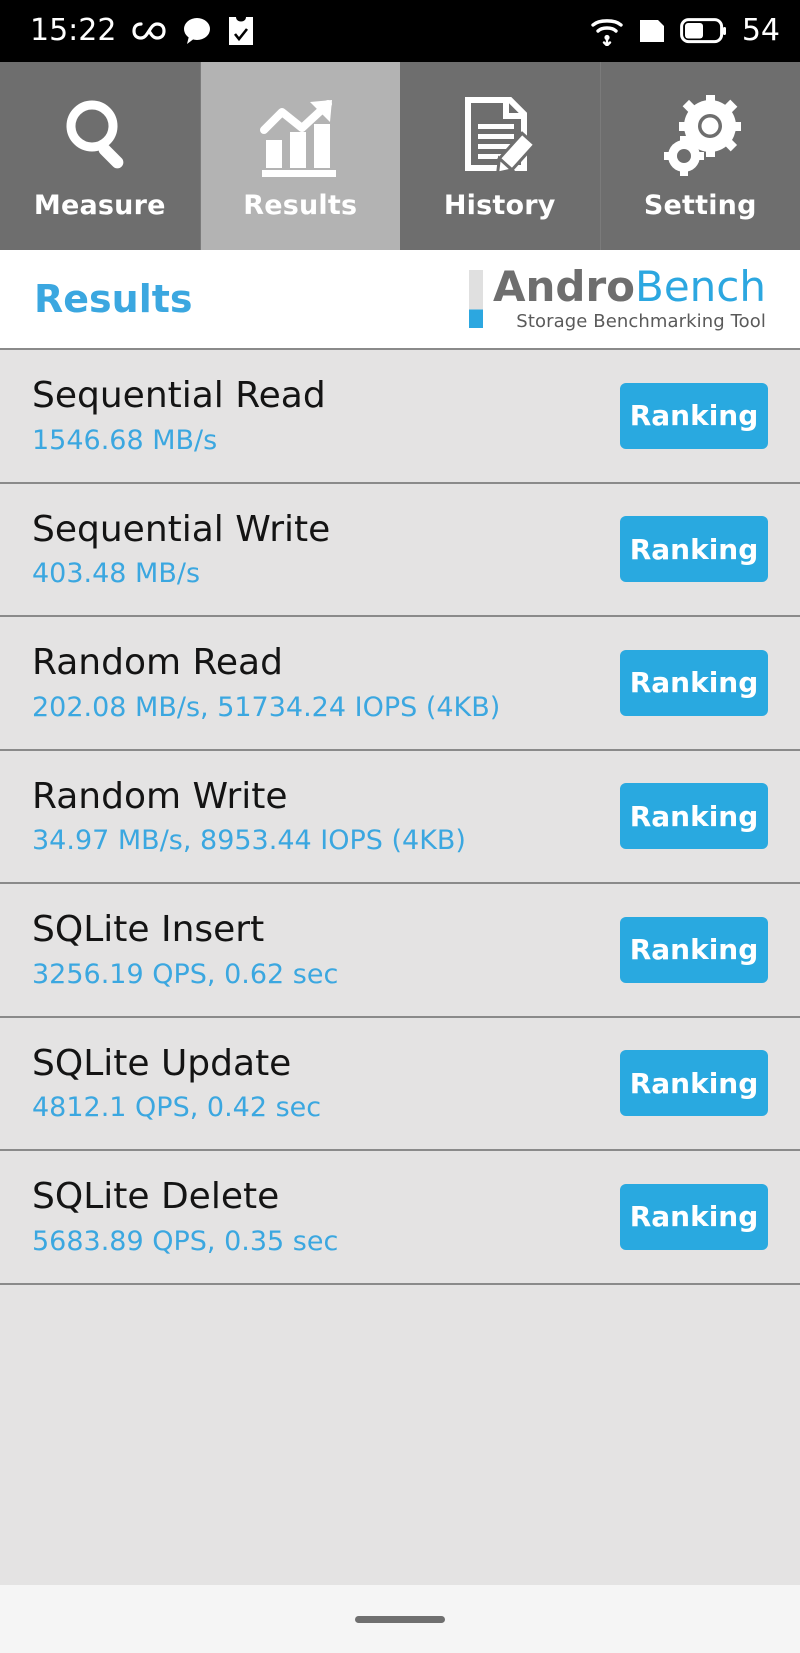 This screenshot has height=1653, width=800. I want to click on system-navigation-bar, so click(400, 1619).